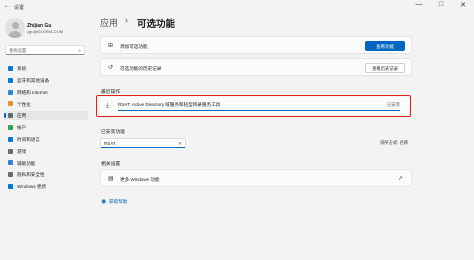  What do you see at coordinates (394, 143) in the screenshot?
I see `sort-dropdown: 排序方式: 名称` at bounding box center [394, 143].